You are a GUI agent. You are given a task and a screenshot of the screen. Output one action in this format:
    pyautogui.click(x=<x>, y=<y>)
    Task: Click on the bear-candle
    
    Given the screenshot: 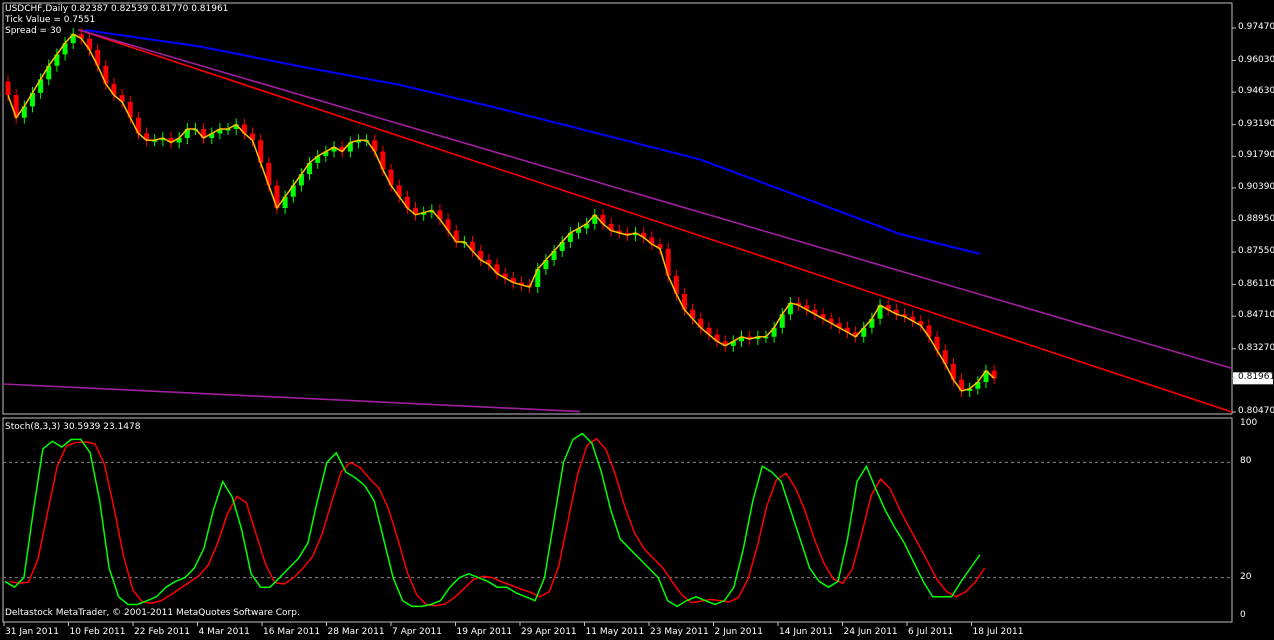 What is the action you would take?
    pyautogui.click(x=8, y=88)
    